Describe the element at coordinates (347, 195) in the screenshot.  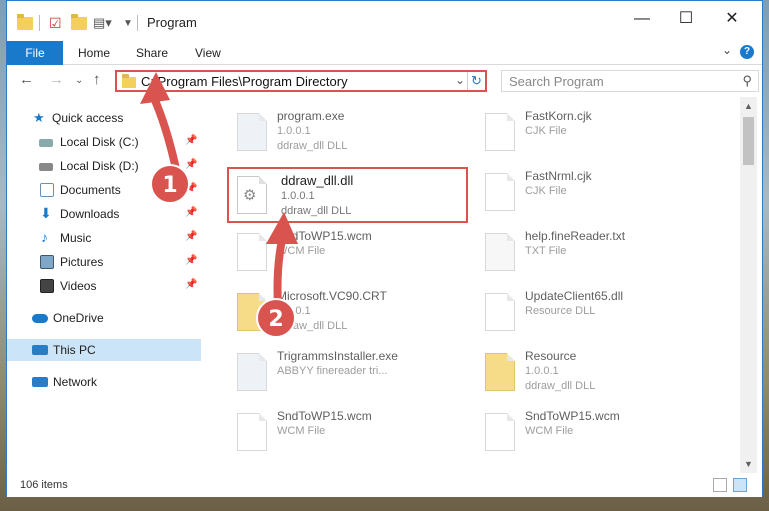
I see `file-item-highlighted: ⚙ ddraw_dll.dll 1.0.0.1 ddraw_dll DLL` at that location.